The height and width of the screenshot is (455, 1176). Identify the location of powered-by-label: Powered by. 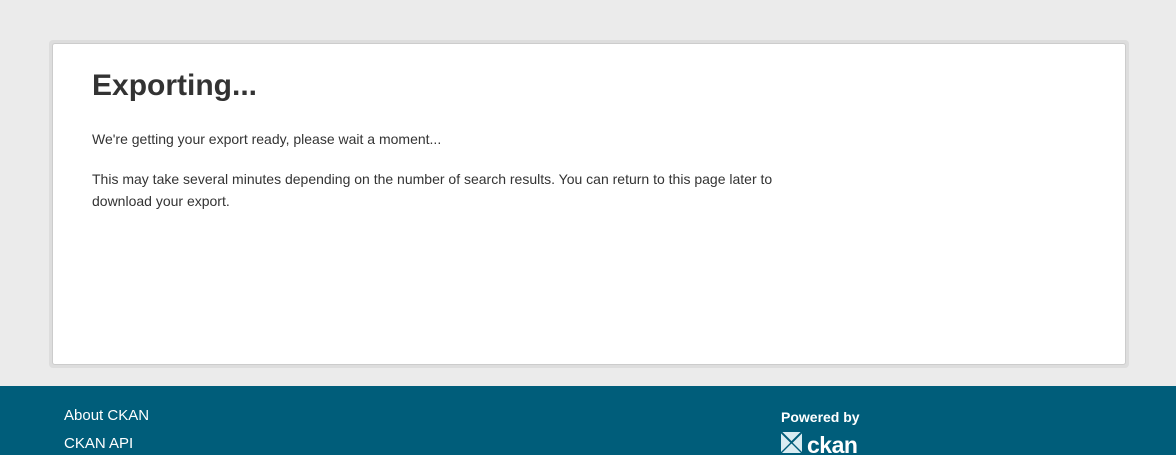
(820, 417).